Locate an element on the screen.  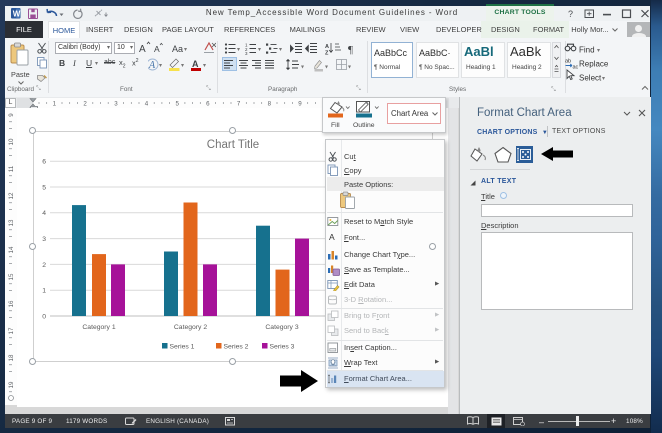
svg-text: W is located at coordinates (17, 14).